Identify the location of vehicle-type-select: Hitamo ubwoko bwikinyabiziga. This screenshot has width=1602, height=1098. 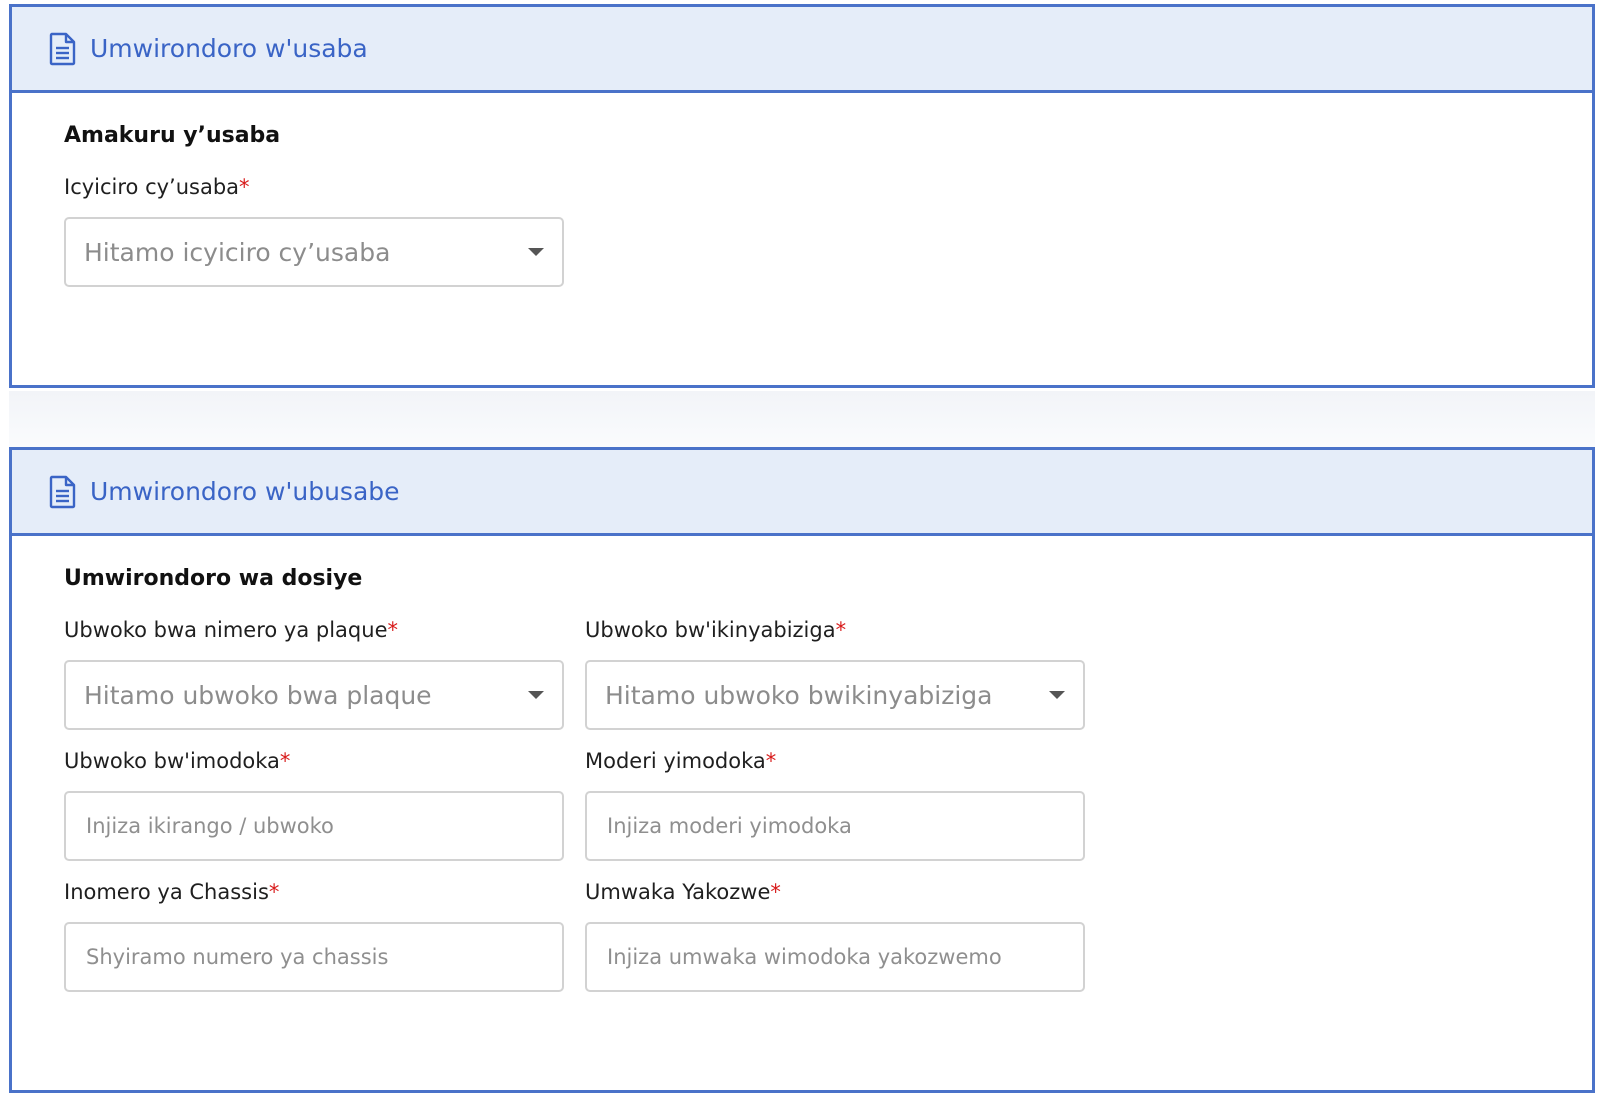
(835, 695).